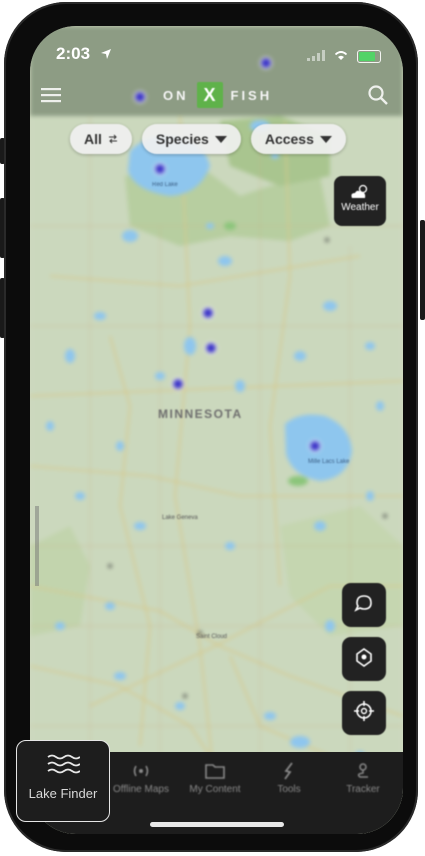  Describe the element at coordinates (329, 462) in the screenshot. I see `map-lake-label-2: Mille Lacs Lake` at that location.